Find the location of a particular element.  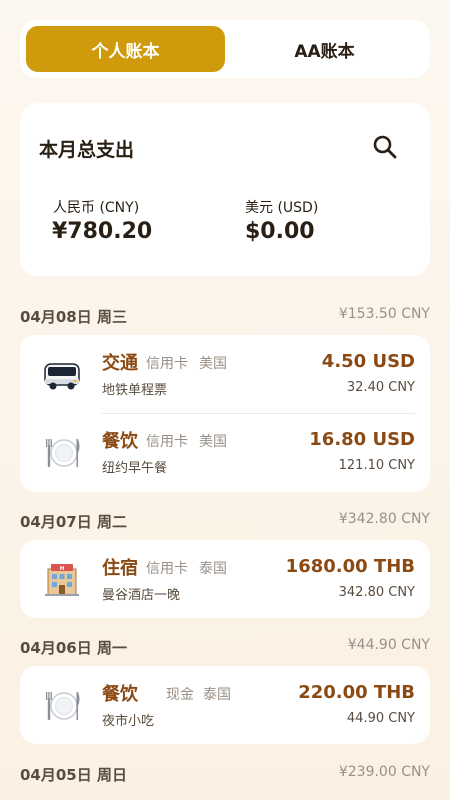

tab-aa-ledger: AA账本 is located at coordinates (324, 49).